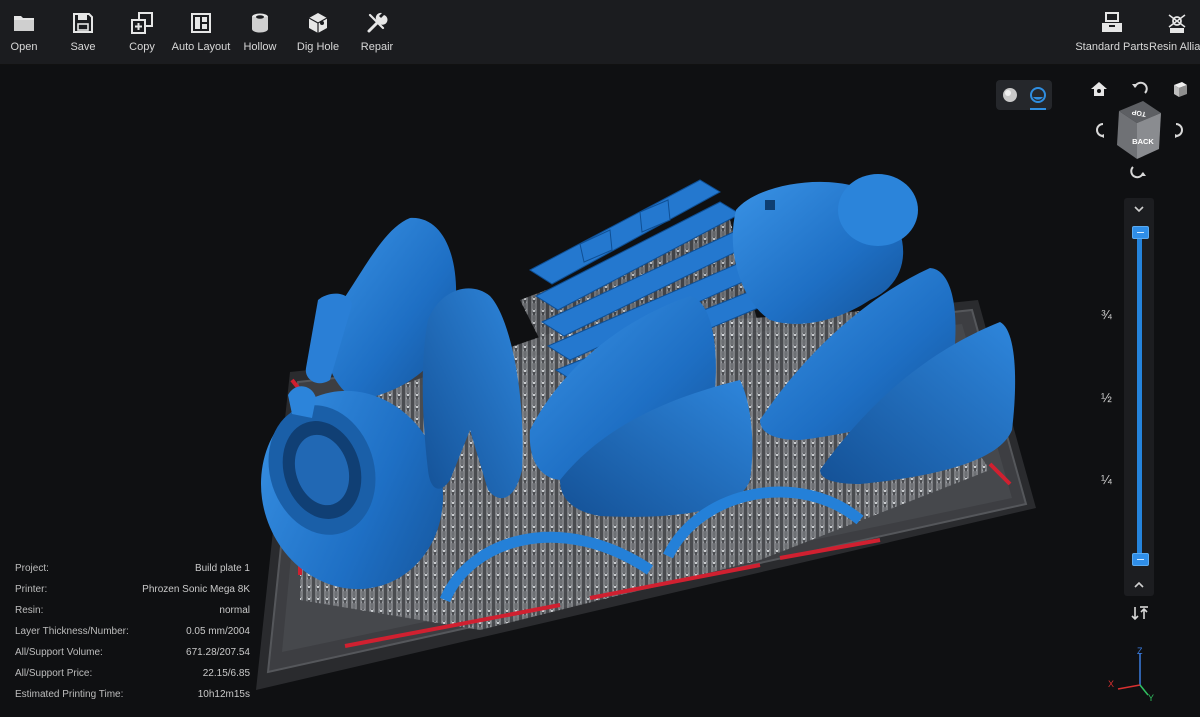 The image size is (1200, 717). What do you see at coordinates (1151, 698) in the screenshot?
I see `axis-y-label: Y` at bounding box center [1151, 698].